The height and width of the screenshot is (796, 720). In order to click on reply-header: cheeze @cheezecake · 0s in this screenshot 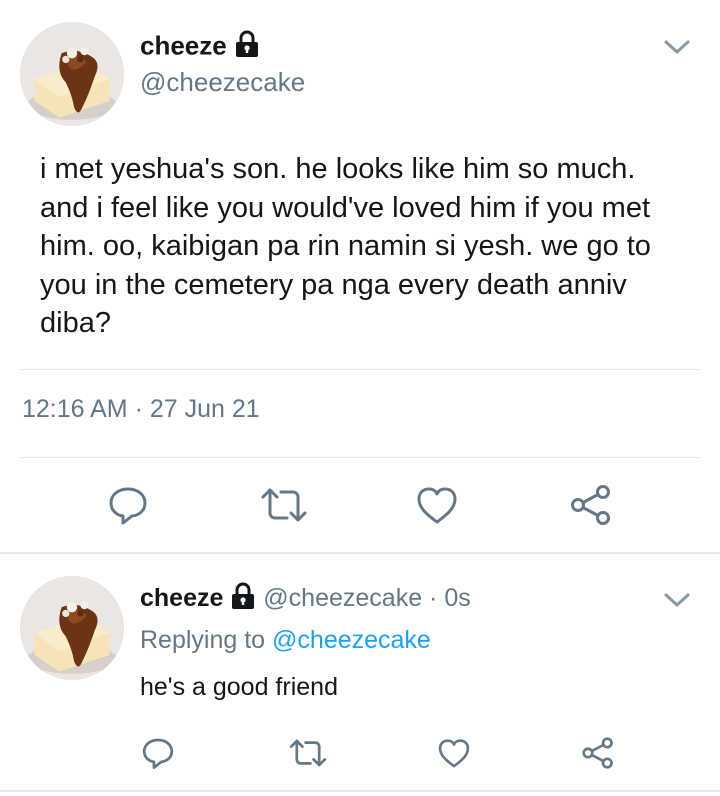, I will do `click(305, 599)`.